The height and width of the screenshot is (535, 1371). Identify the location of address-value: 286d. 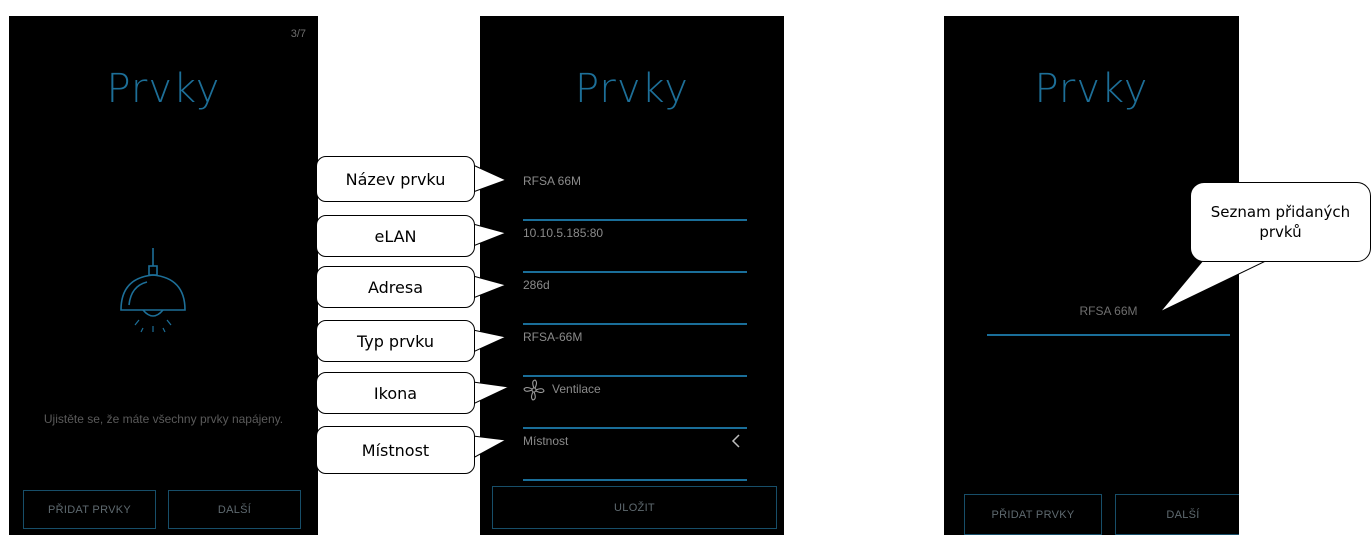
(536, 285).